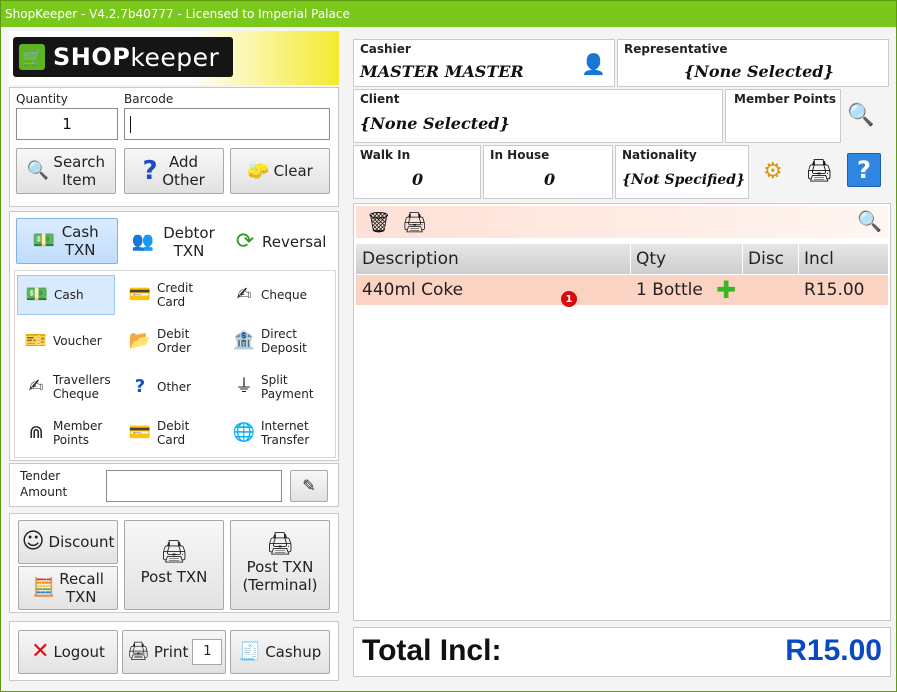 Image resolution: width=897 pixels, height=692 pixels. What do you see at coordinates (309, 486) in the screenshot?
I see `tender-edit-button: ✎` at bounding box center [309, 486].